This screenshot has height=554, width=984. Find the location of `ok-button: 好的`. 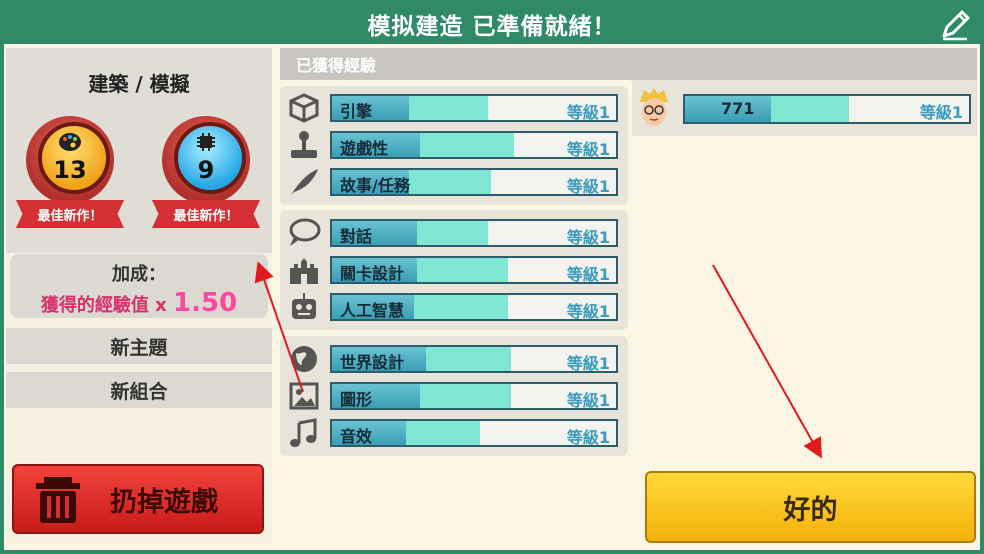

ok-button: 好的 is located at coordinates (810, 507).